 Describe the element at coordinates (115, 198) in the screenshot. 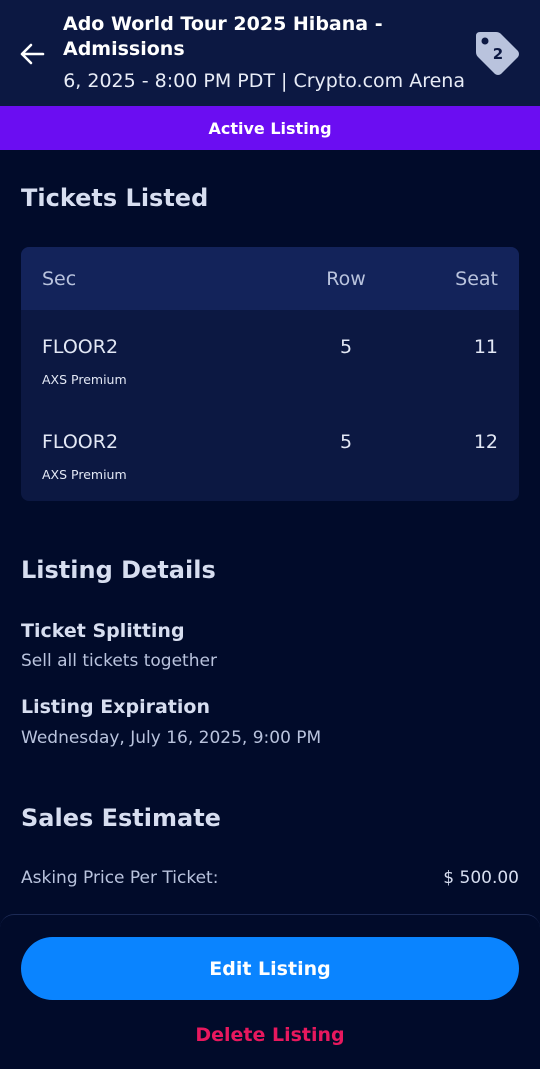

I see `tickets-listed-heading: Tickets Listed` at that location.